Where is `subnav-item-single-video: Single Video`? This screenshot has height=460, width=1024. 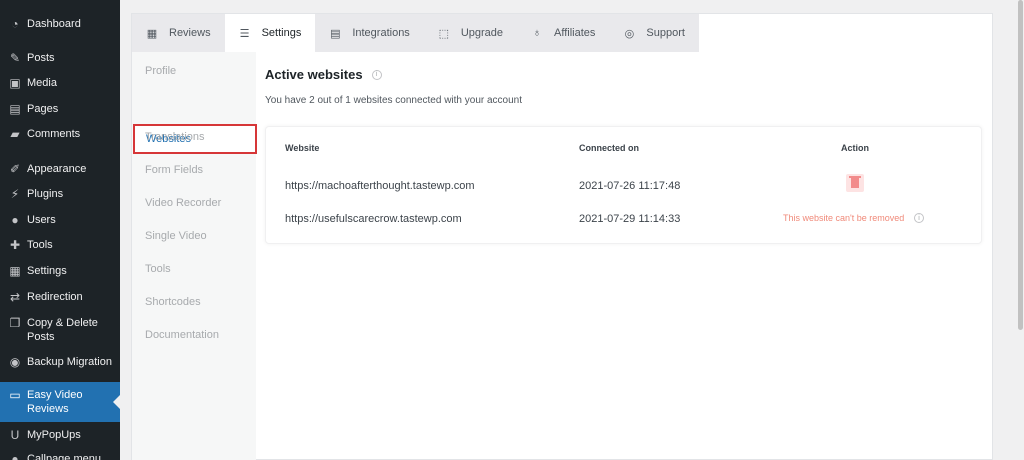 subnav-item-single-video: Single Video is located at coordinates (176, 236).